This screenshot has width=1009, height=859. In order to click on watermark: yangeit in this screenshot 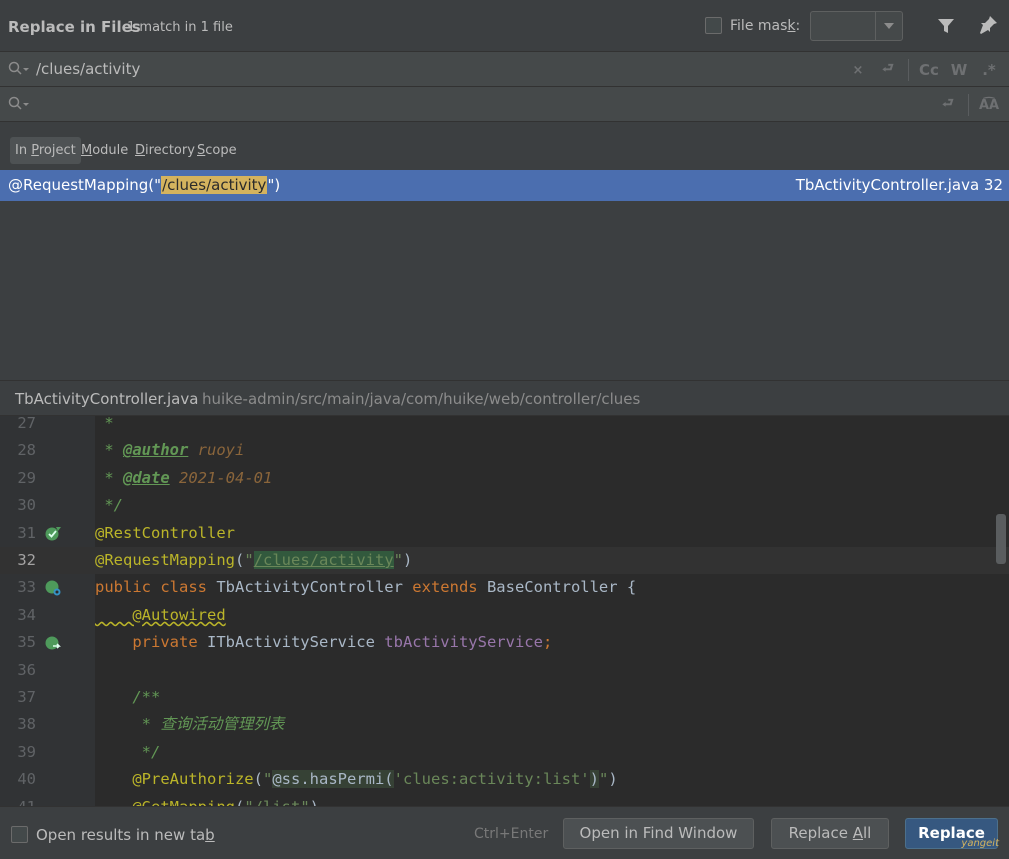, I will do `click(980, 843)`.